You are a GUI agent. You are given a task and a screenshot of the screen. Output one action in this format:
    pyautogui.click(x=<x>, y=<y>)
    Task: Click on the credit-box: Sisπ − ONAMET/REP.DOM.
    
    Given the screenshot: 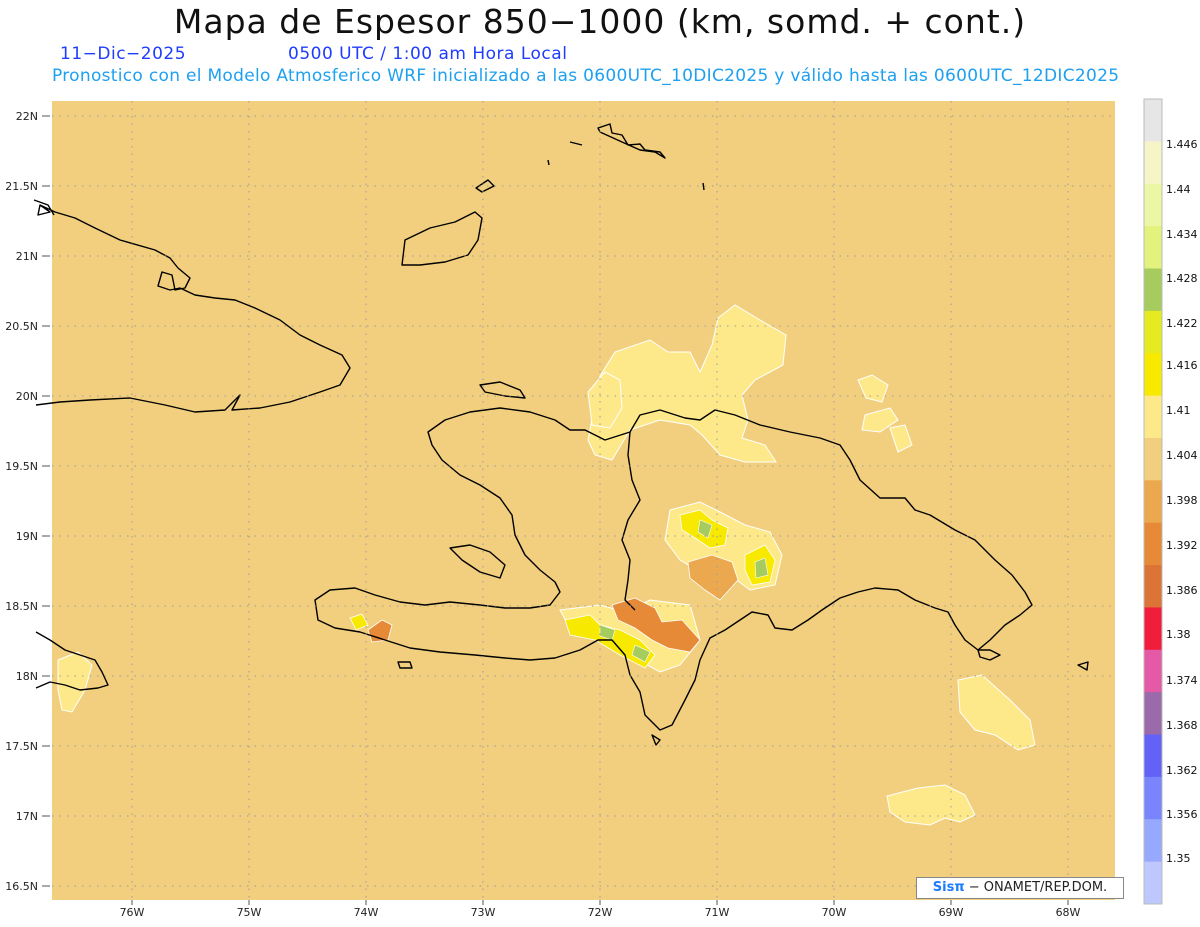 What is the action you would take?
    pyautogui.click(x=1020, y=888)
    